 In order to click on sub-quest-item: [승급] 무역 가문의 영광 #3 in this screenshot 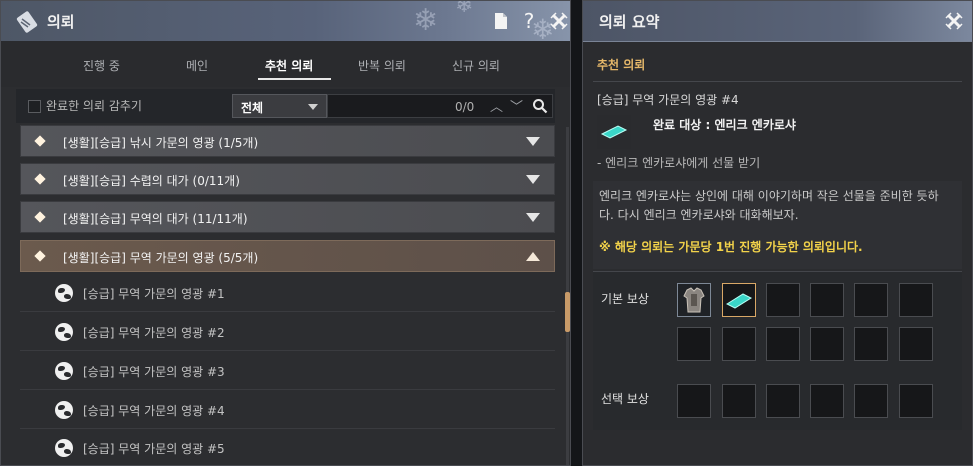, I will do `click(287, 371)`.